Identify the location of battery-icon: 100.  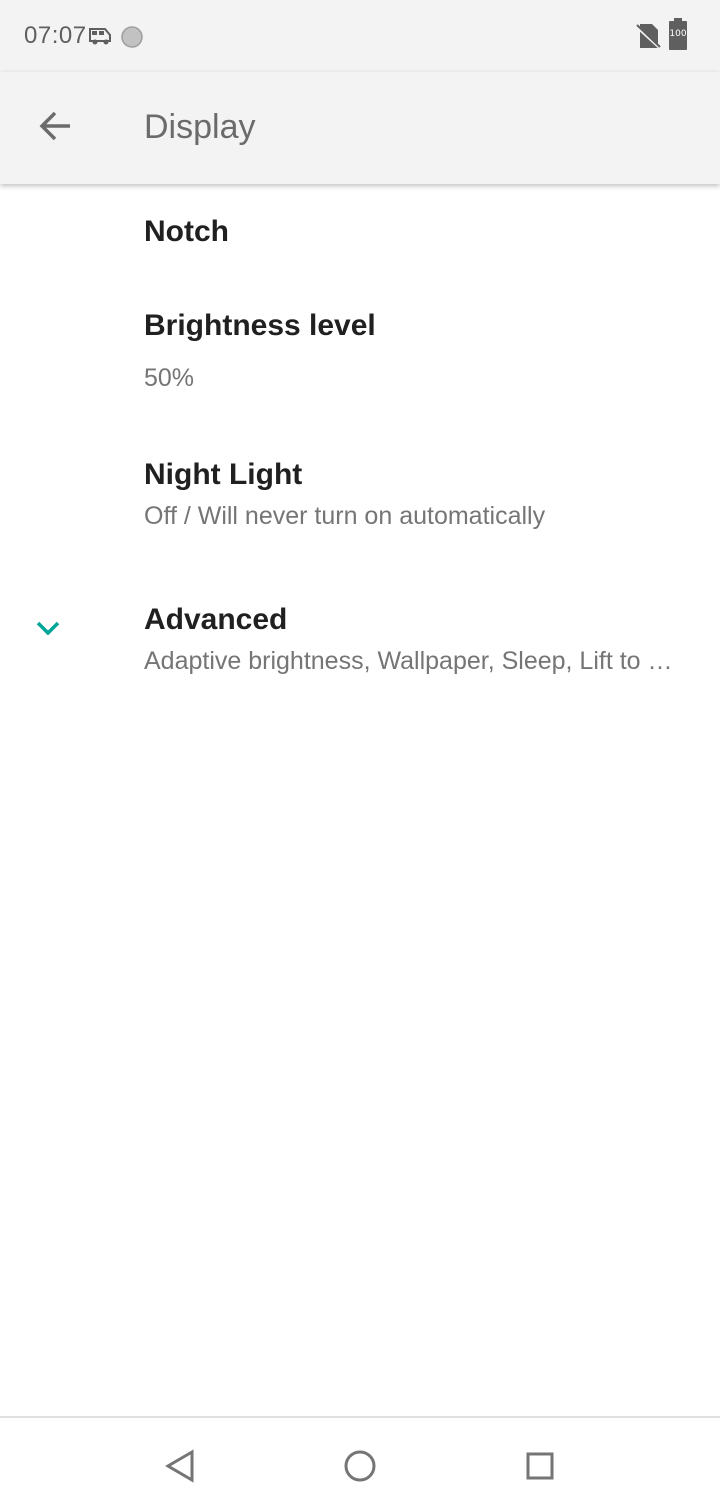
(678, 37).